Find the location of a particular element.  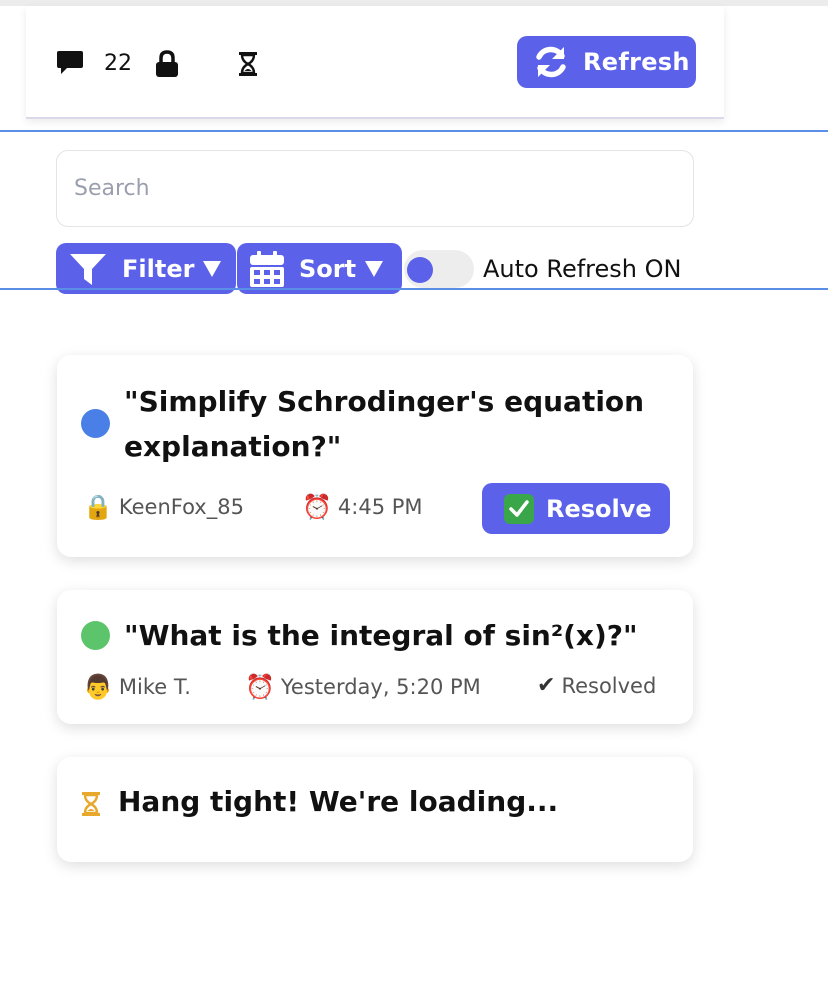

question-user: 👨 Mike T. is located at coordinates (137, 687).